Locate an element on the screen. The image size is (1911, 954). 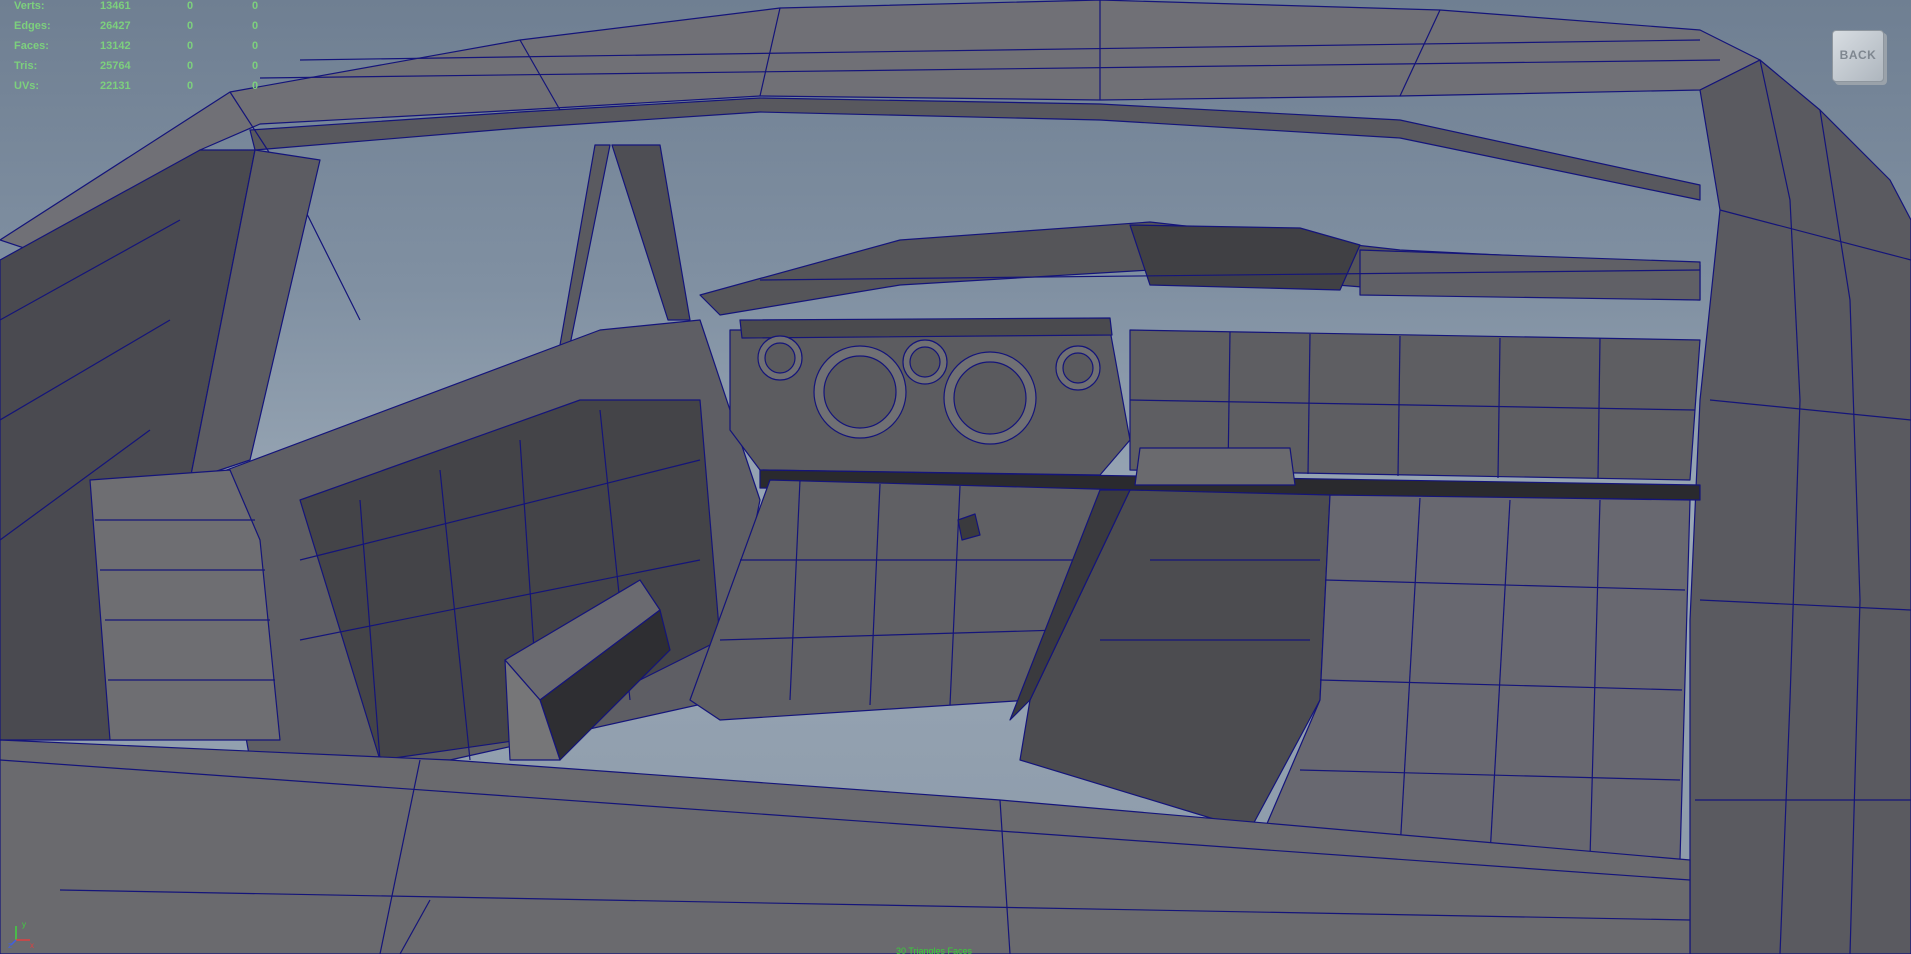
viewport-status-label: 30 Triangles Faces is located at coordinates (934, 950).